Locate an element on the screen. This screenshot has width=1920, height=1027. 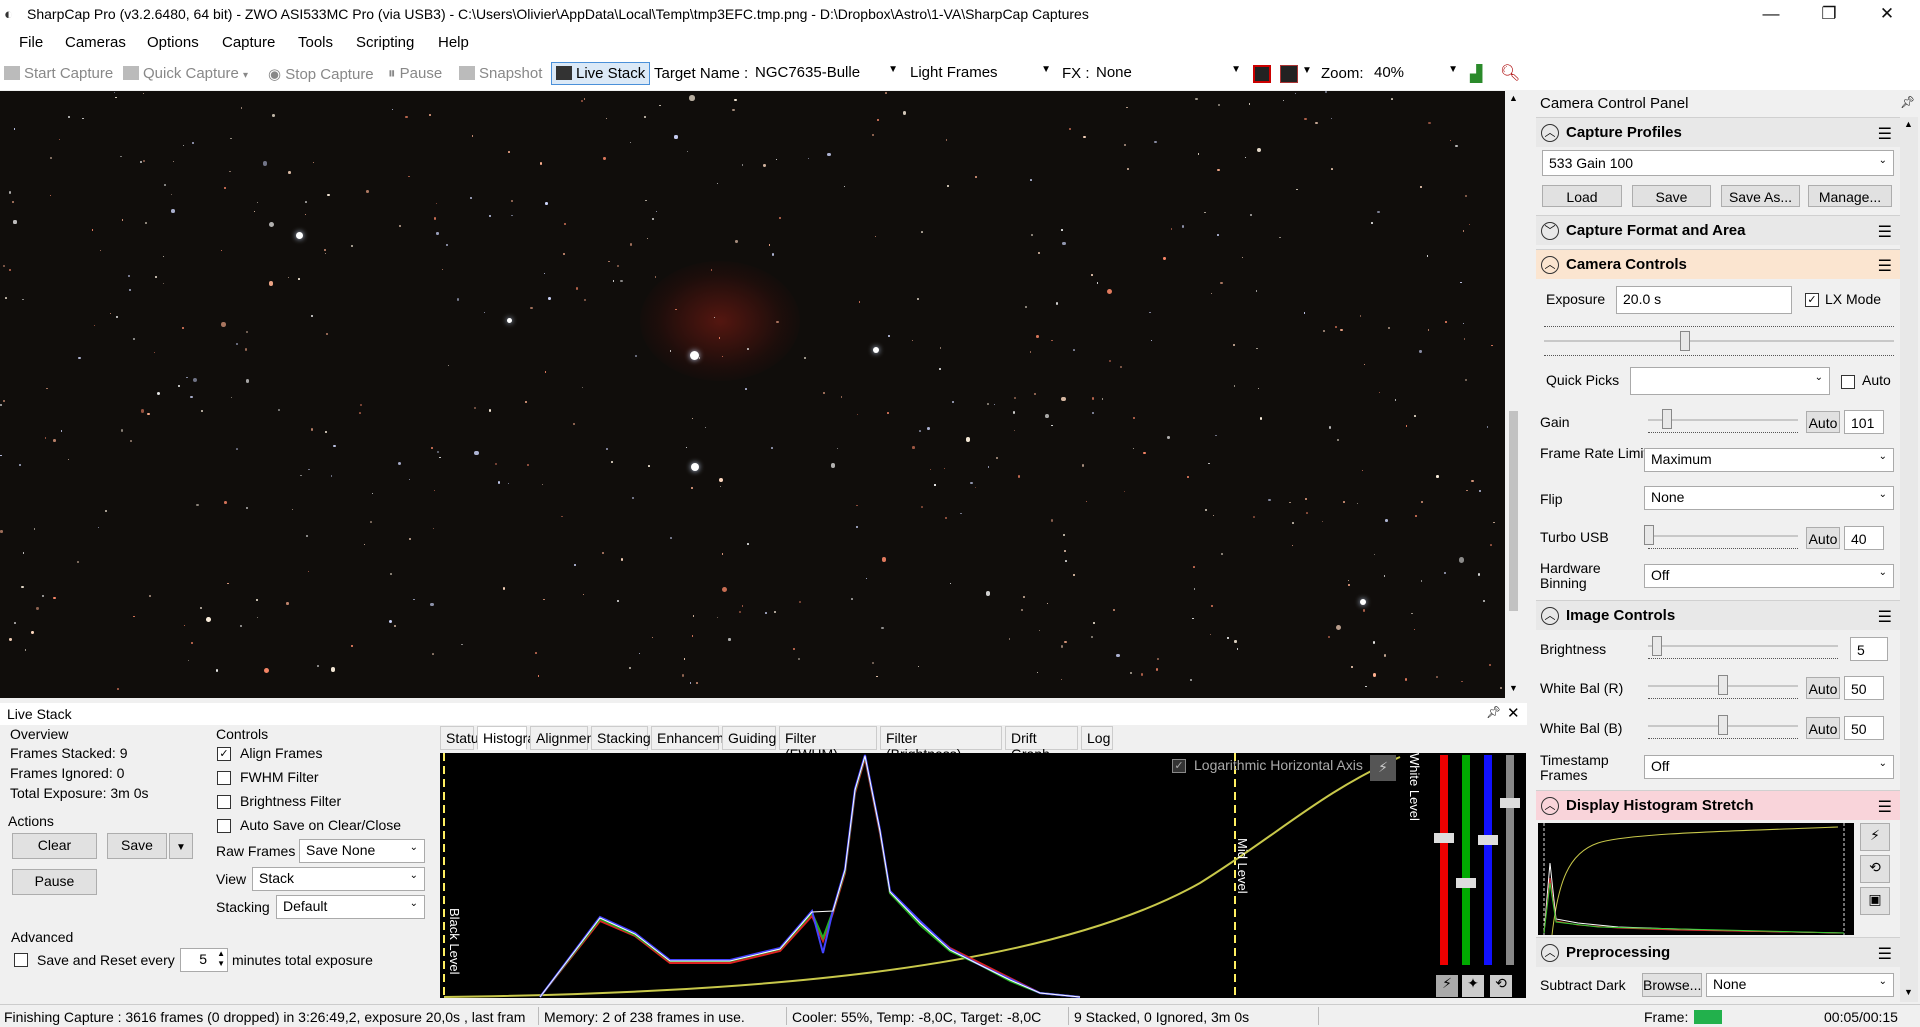
brightness-value-input: 5 is located at coordinates (1869, 649).